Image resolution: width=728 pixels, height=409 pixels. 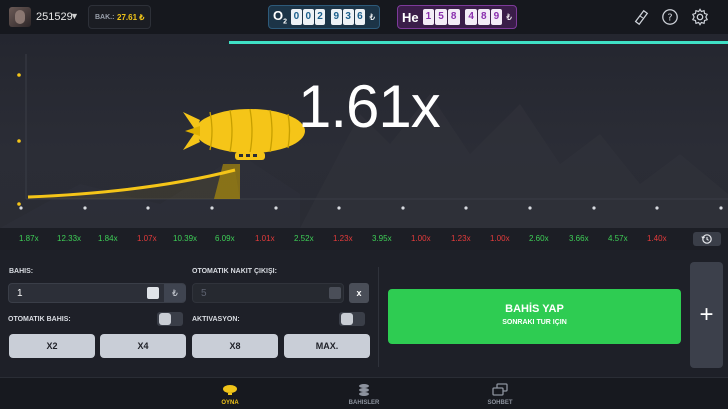 What do you see at coordinates (153, 293) in the screenshot?
I see `stepper-icon` at bounding box center [153, 293].